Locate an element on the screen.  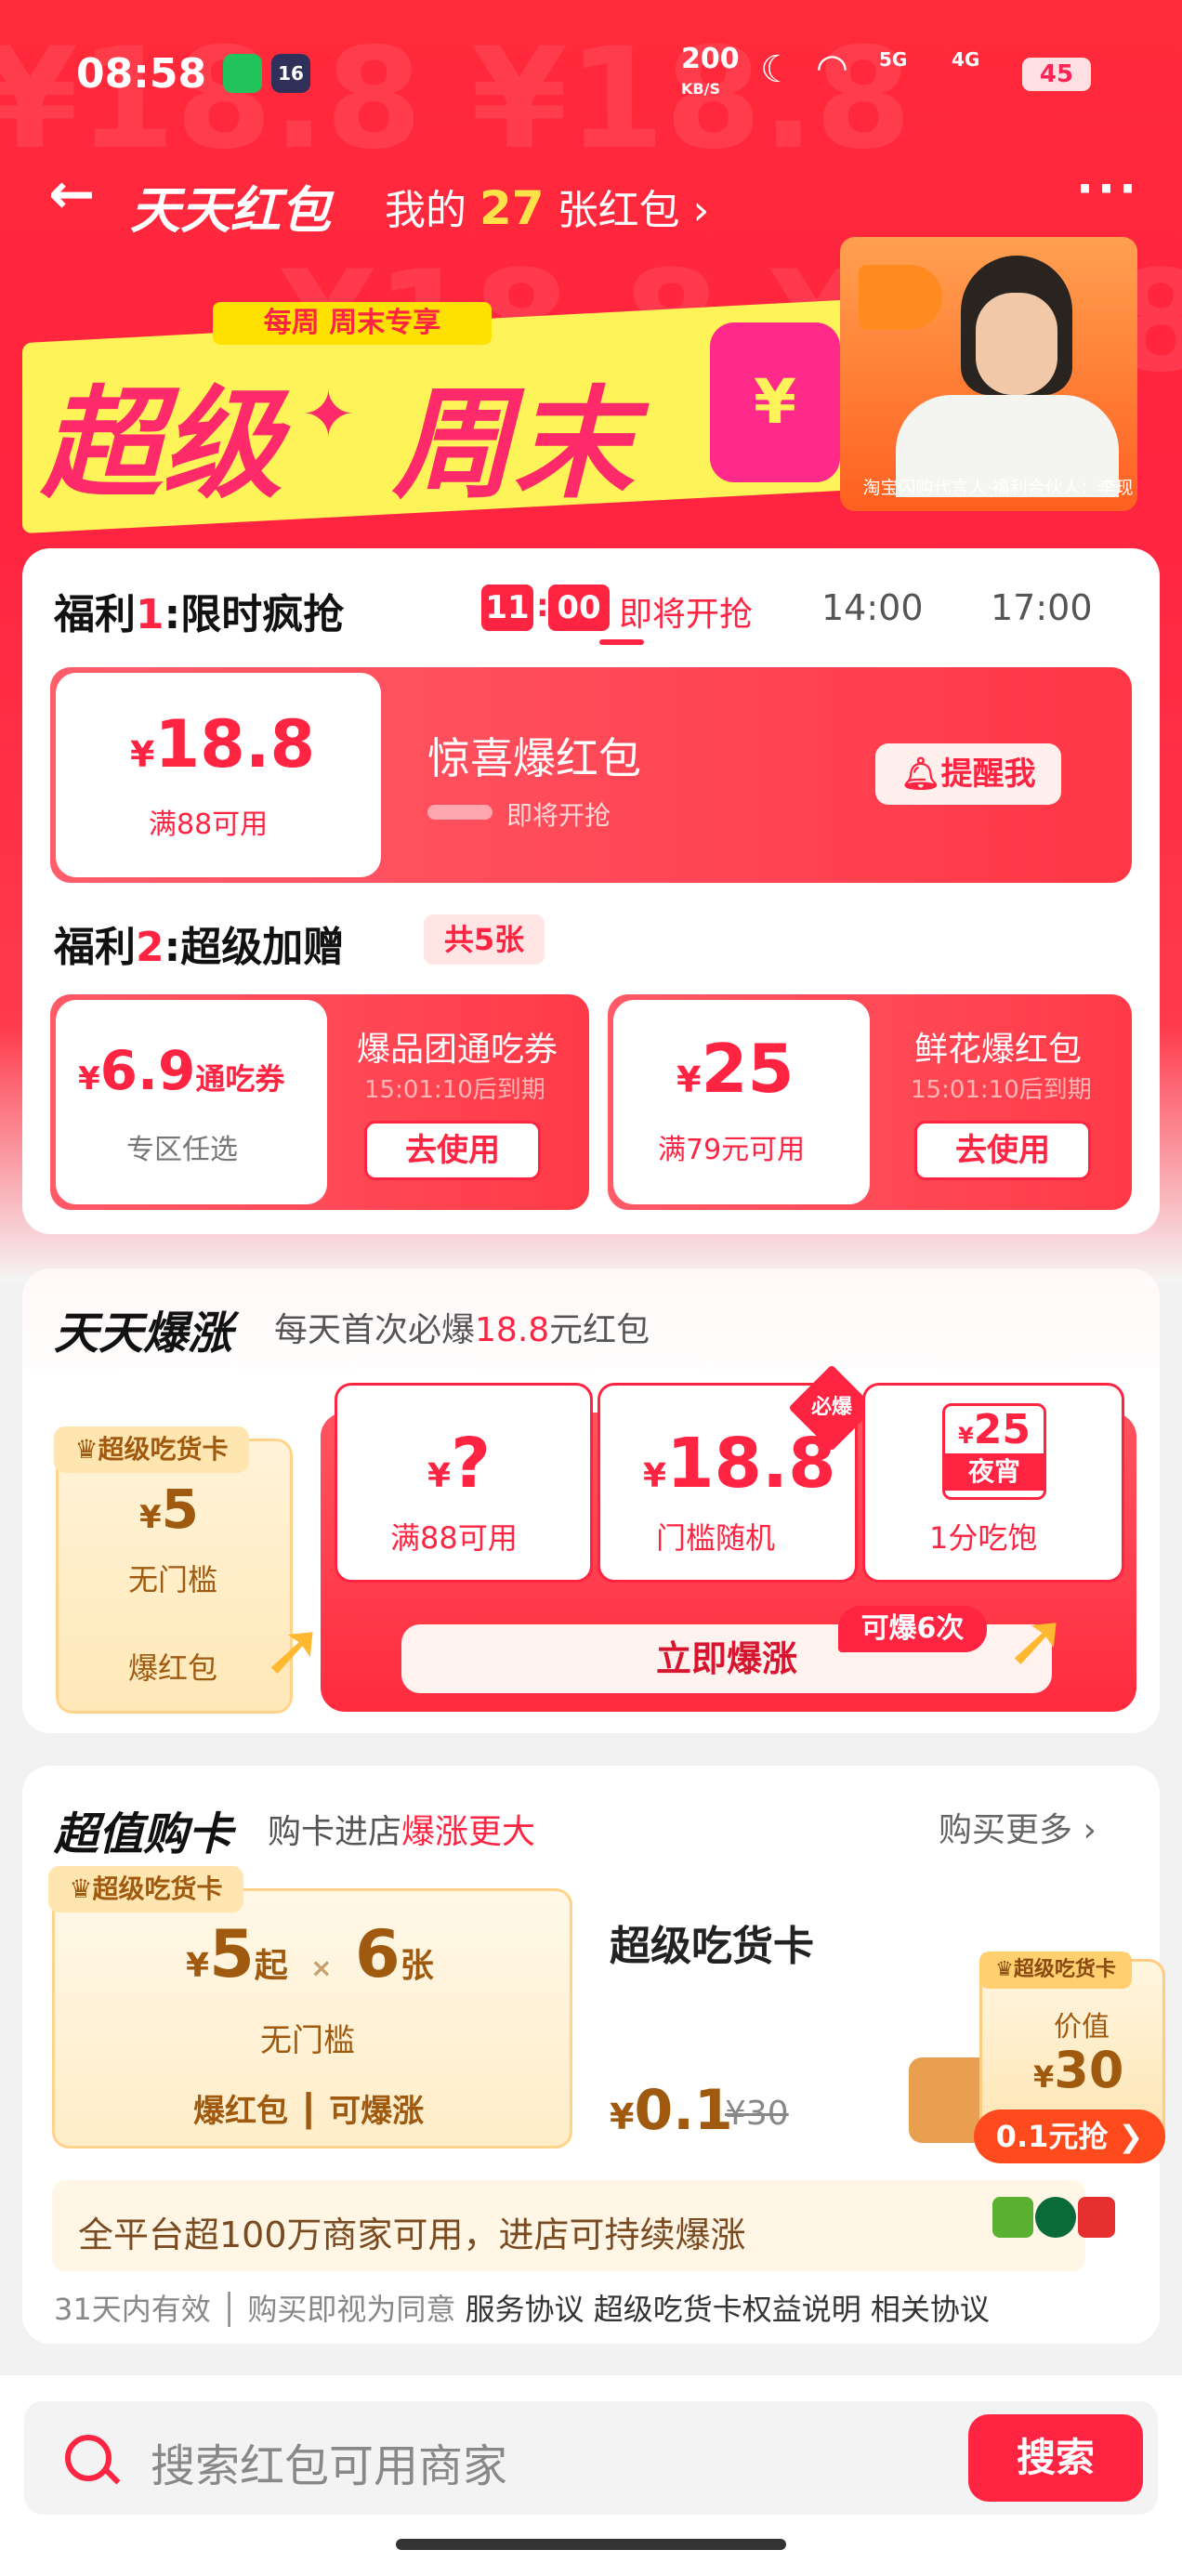
foodie-amount: ¥5 is located at coordinates (169, 1509).